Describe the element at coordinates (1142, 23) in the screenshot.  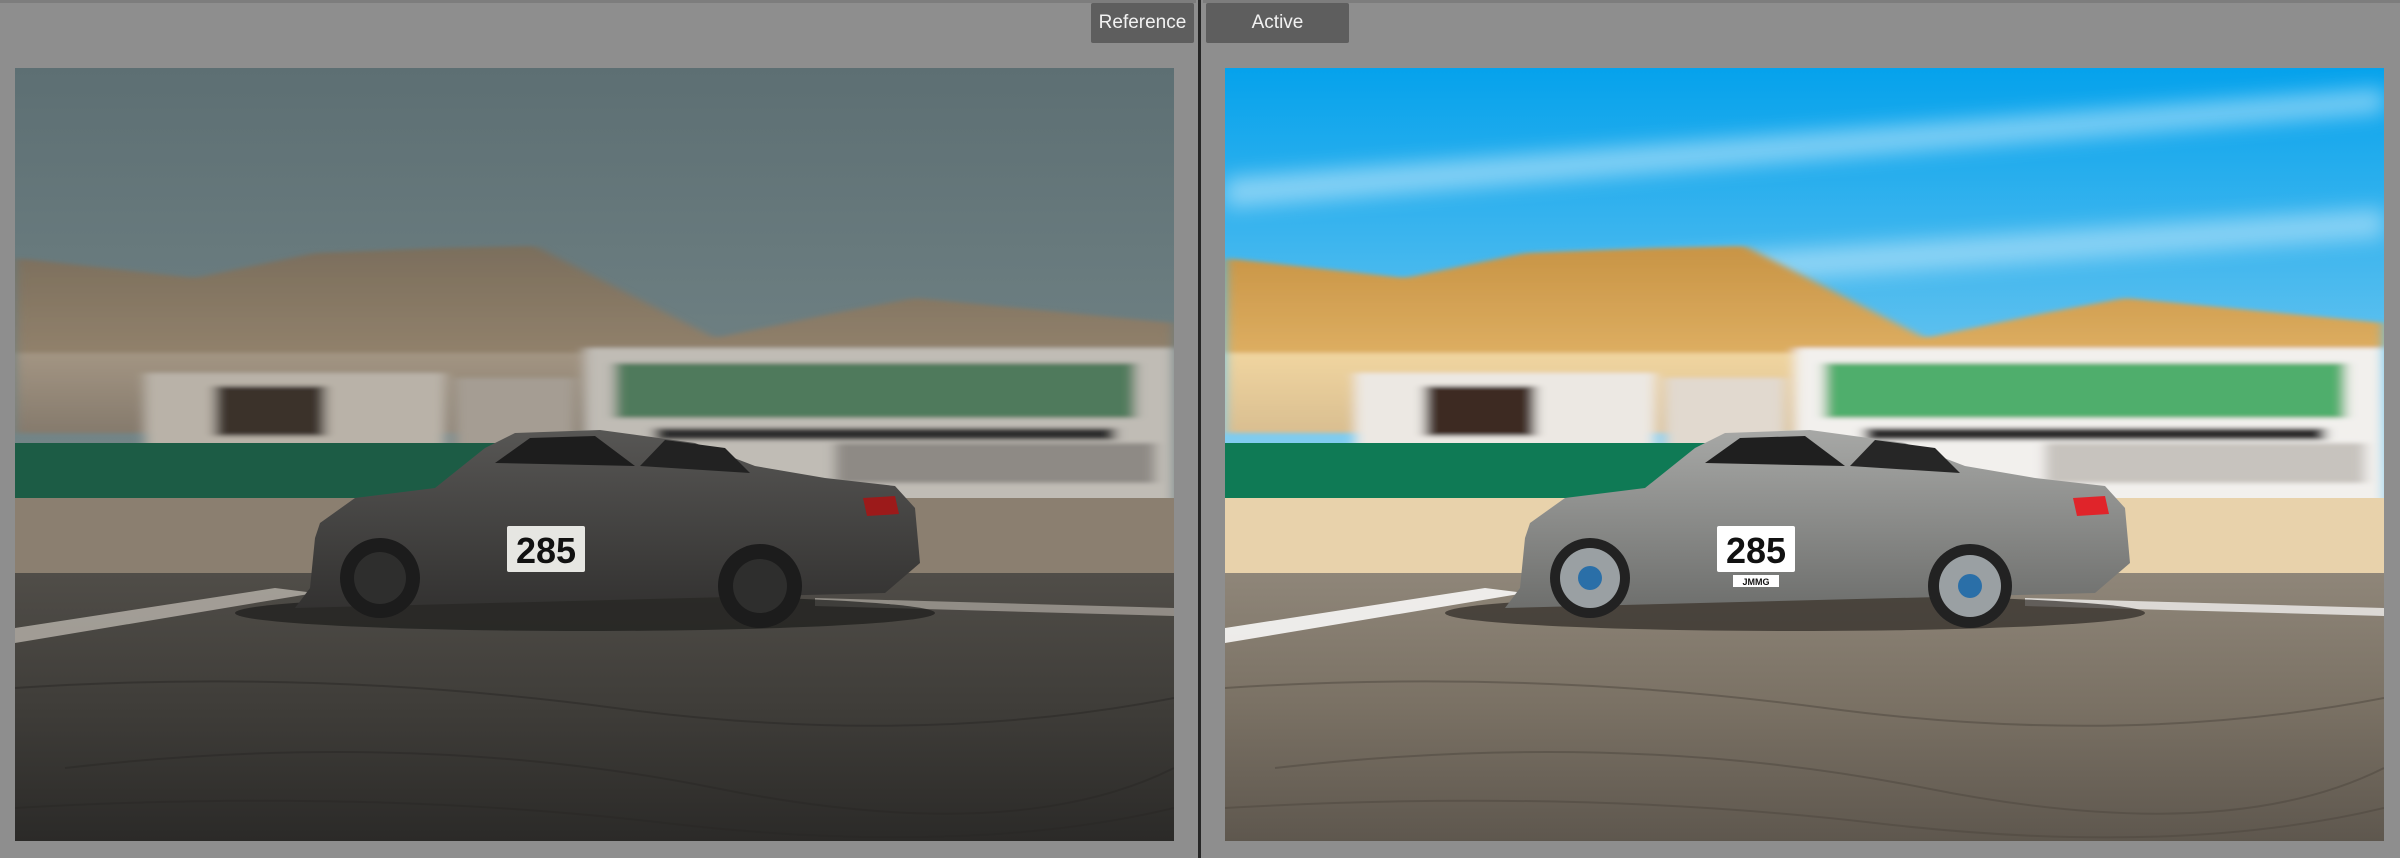
I see `reference-tab: Reference` at that location.